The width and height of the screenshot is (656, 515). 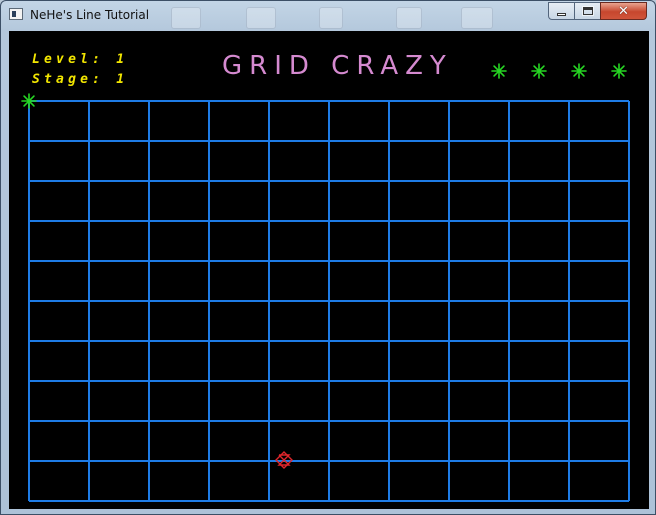 I want to click on app-window-icon, so click(x=16, y=14).